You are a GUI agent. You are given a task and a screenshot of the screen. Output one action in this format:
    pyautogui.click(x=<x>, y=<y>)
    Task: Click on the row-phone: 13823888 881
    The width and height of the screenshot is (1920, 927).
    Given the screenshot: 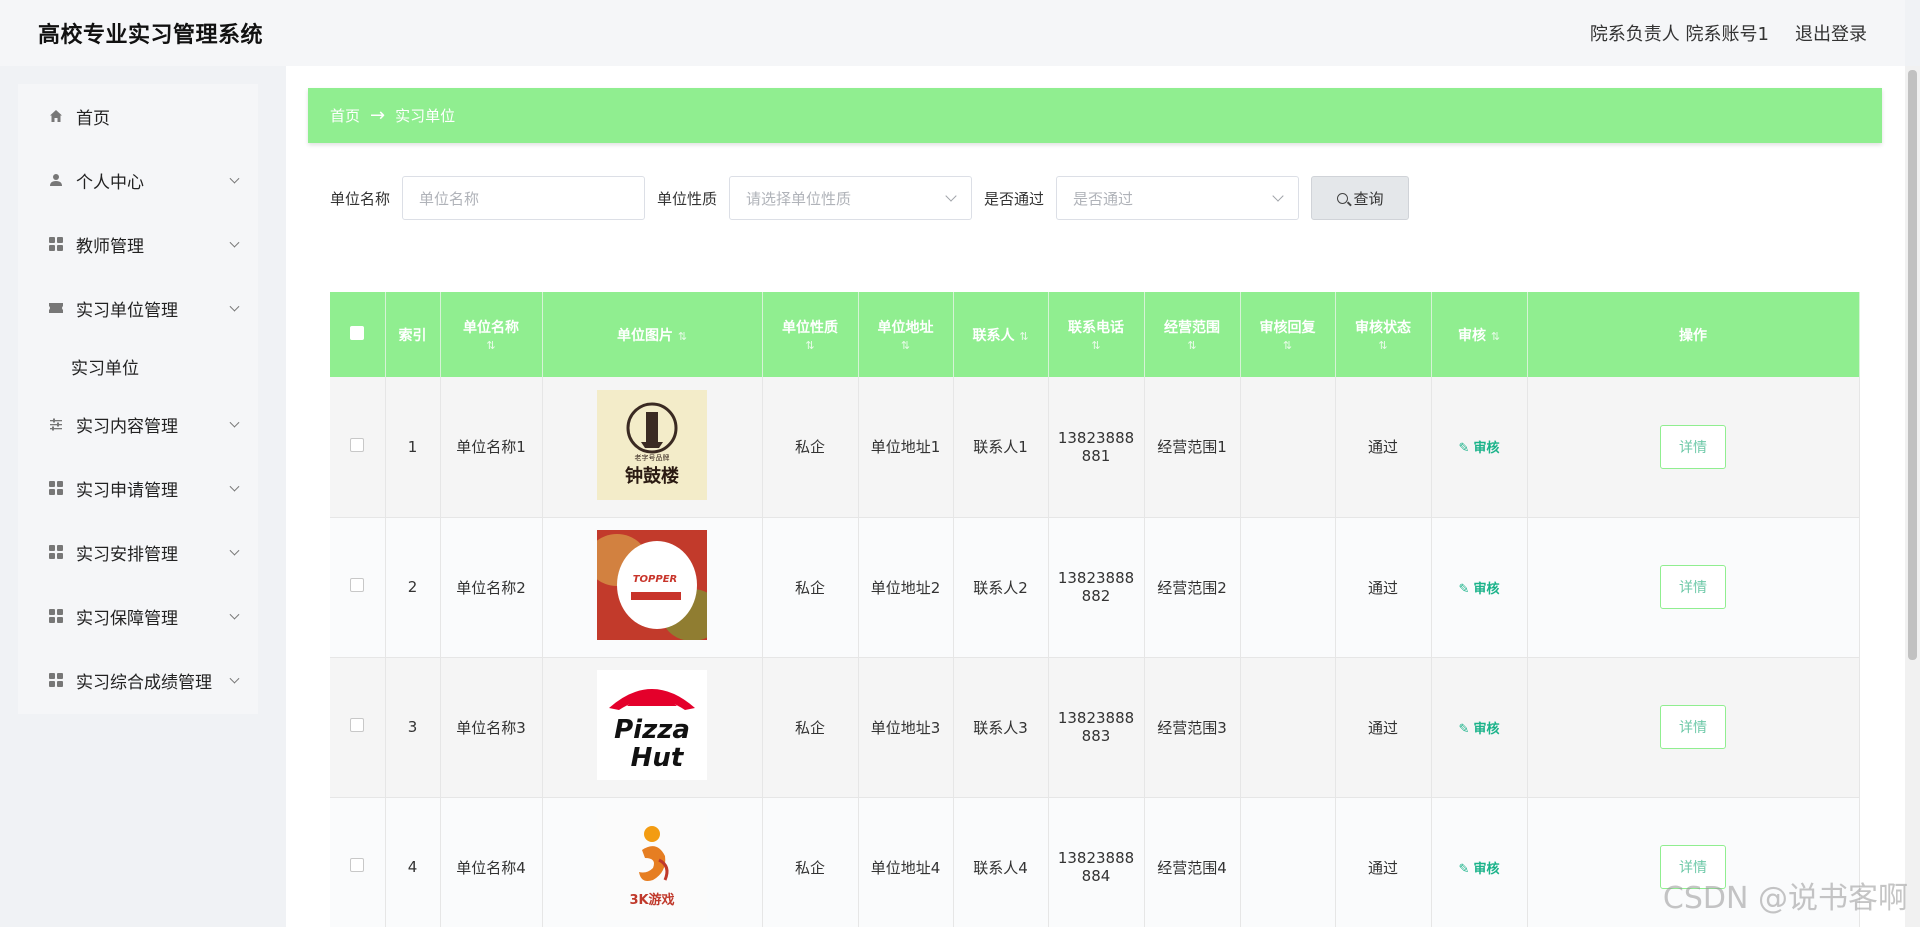 What is the action you would take?
    pyautogui.click(x=1096, y=447)
    